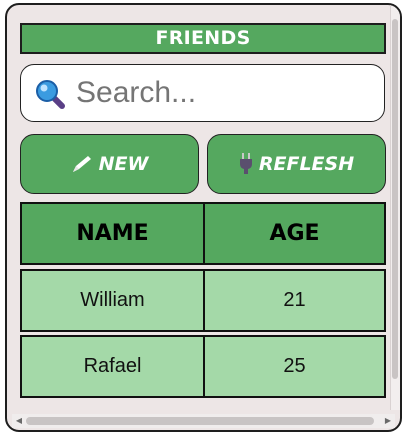 The image size is (404, 437). I want to click on scroll-left-arrow-icon: ◀, so click(19, 421).